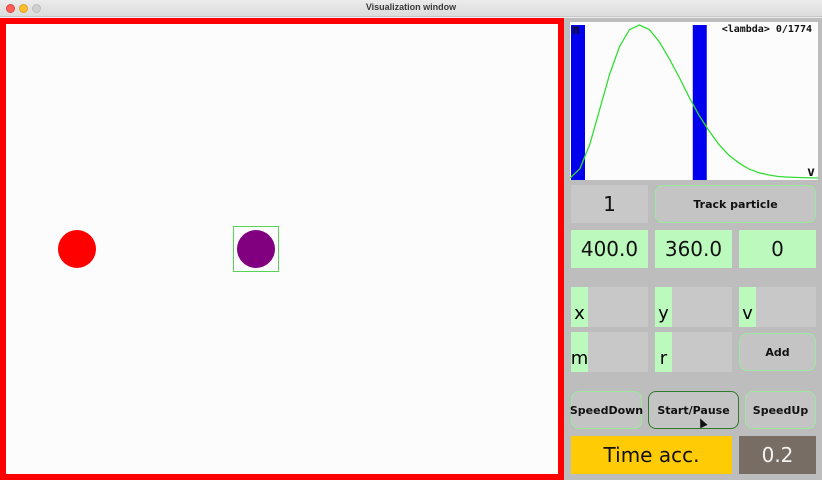  I want to click on start-pause-button: Start/Pause, so click(693, 410).